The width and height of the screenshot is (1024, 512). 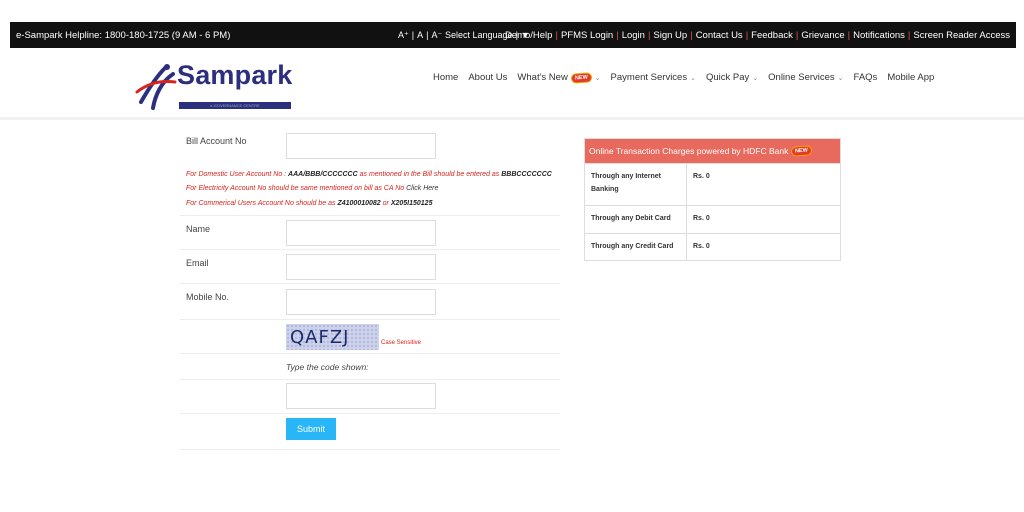 I want to click on nav-item-payment-services: Payment Services ⌄, so click(x=653, y=77).